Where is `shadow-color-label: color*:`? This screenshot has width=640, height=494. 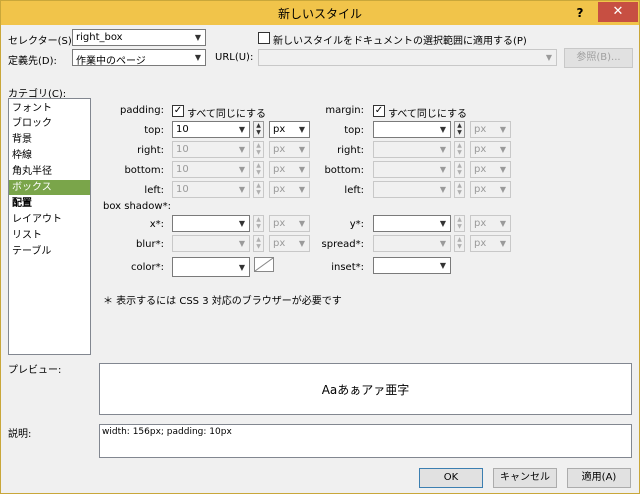 shadow-color-label: color*: is located at coordinates (147, 267).